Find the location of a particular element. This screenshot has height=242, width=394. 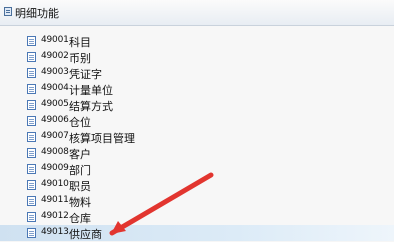

list-item-49001: 49001 科目 is located at coordinates (197, 41).